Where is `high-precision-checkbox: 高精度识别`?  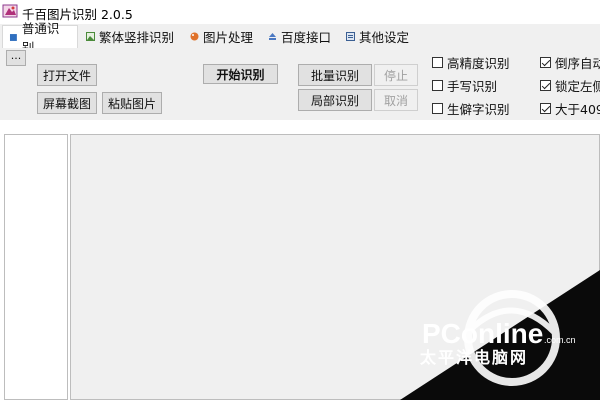 high-precision-checkbox: 高精度识别 is located at coordinates (471, 62).